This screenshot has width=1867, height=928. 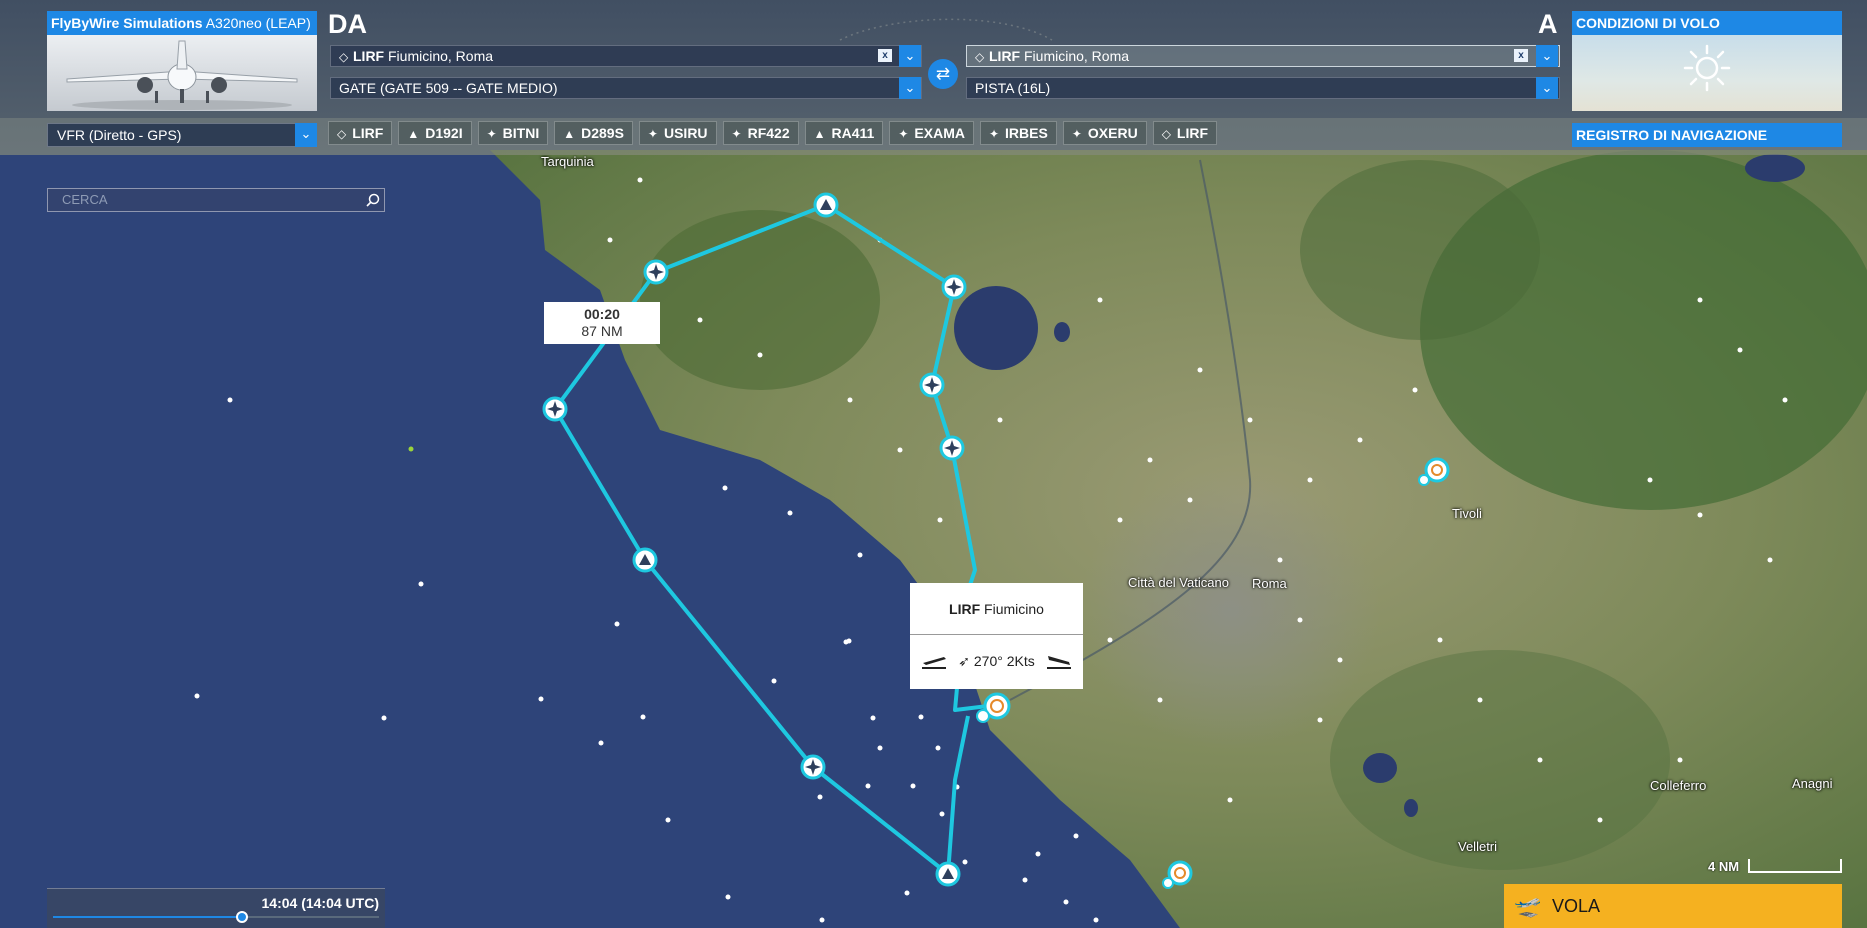 I want to click on arrival-runway-dropdown: ⌄, so click(x=1547, y=88).